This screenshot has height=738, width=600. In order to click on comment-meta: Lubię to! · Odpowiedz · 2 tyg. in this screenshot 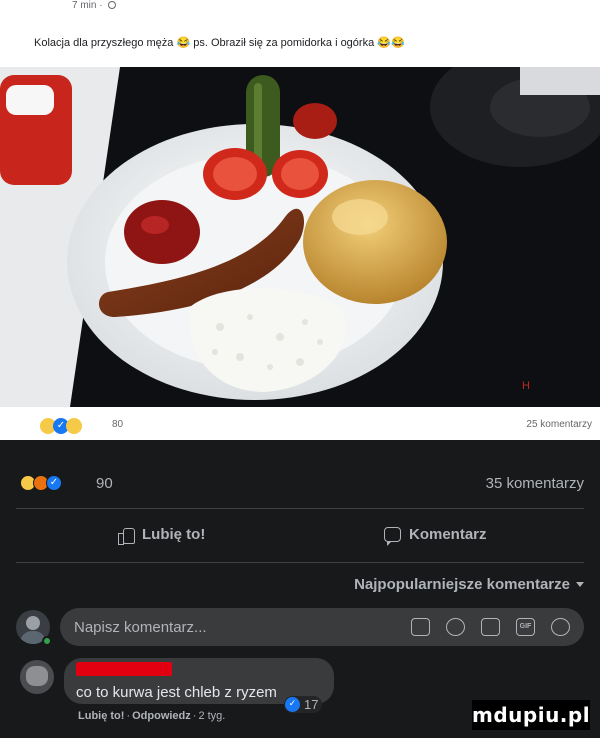, I will do `click(152, 716)`.